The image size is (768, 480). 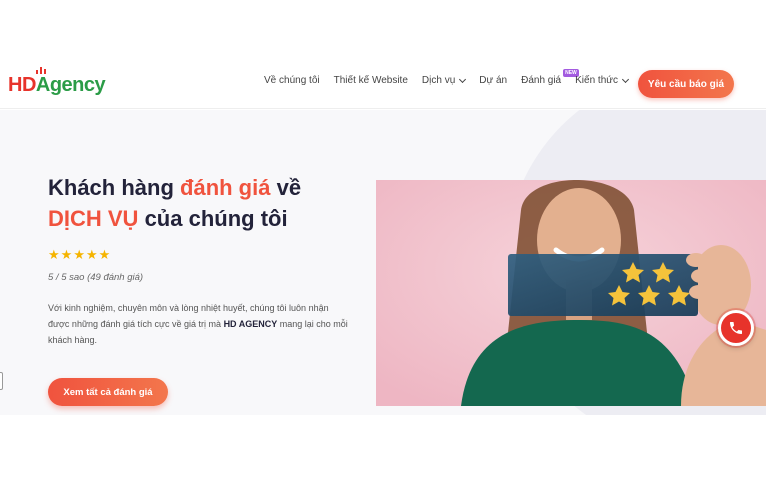 I want to click on rating-stars: ★ ★ ★ ★ ★, so click(x=79, y=254).